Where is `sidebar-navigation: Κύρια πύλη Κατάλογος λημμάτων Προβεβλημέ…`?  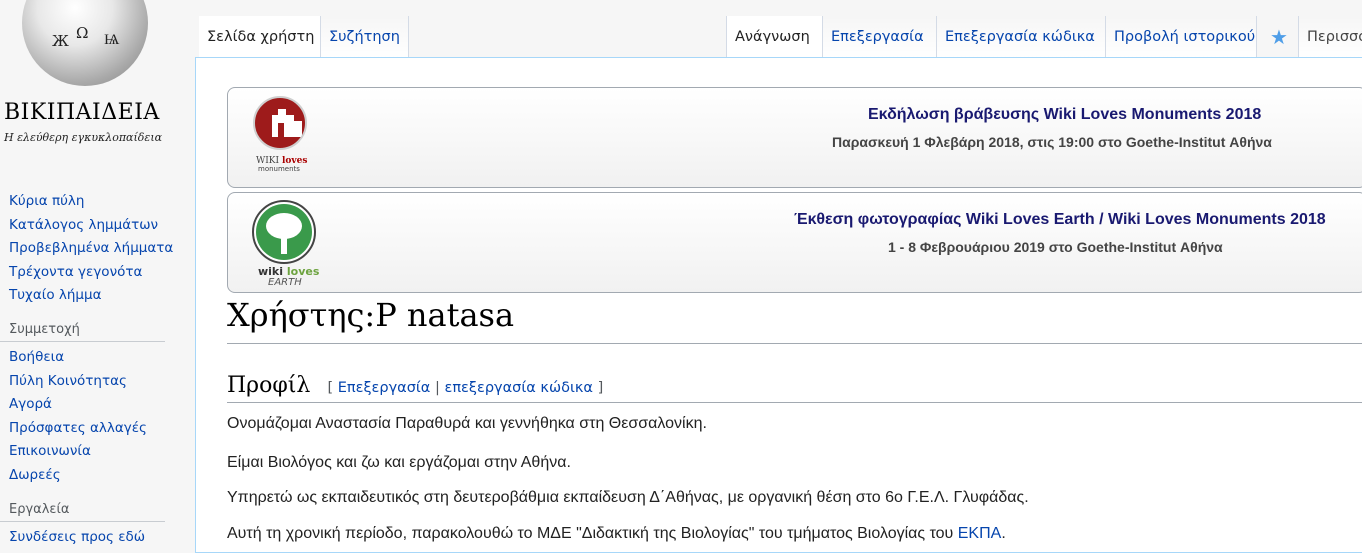 sidebar-navigation: Κύρια πύλη Κατάλογος λημμάτων Προβεβλημέ… is located at coordinates (88, 249).